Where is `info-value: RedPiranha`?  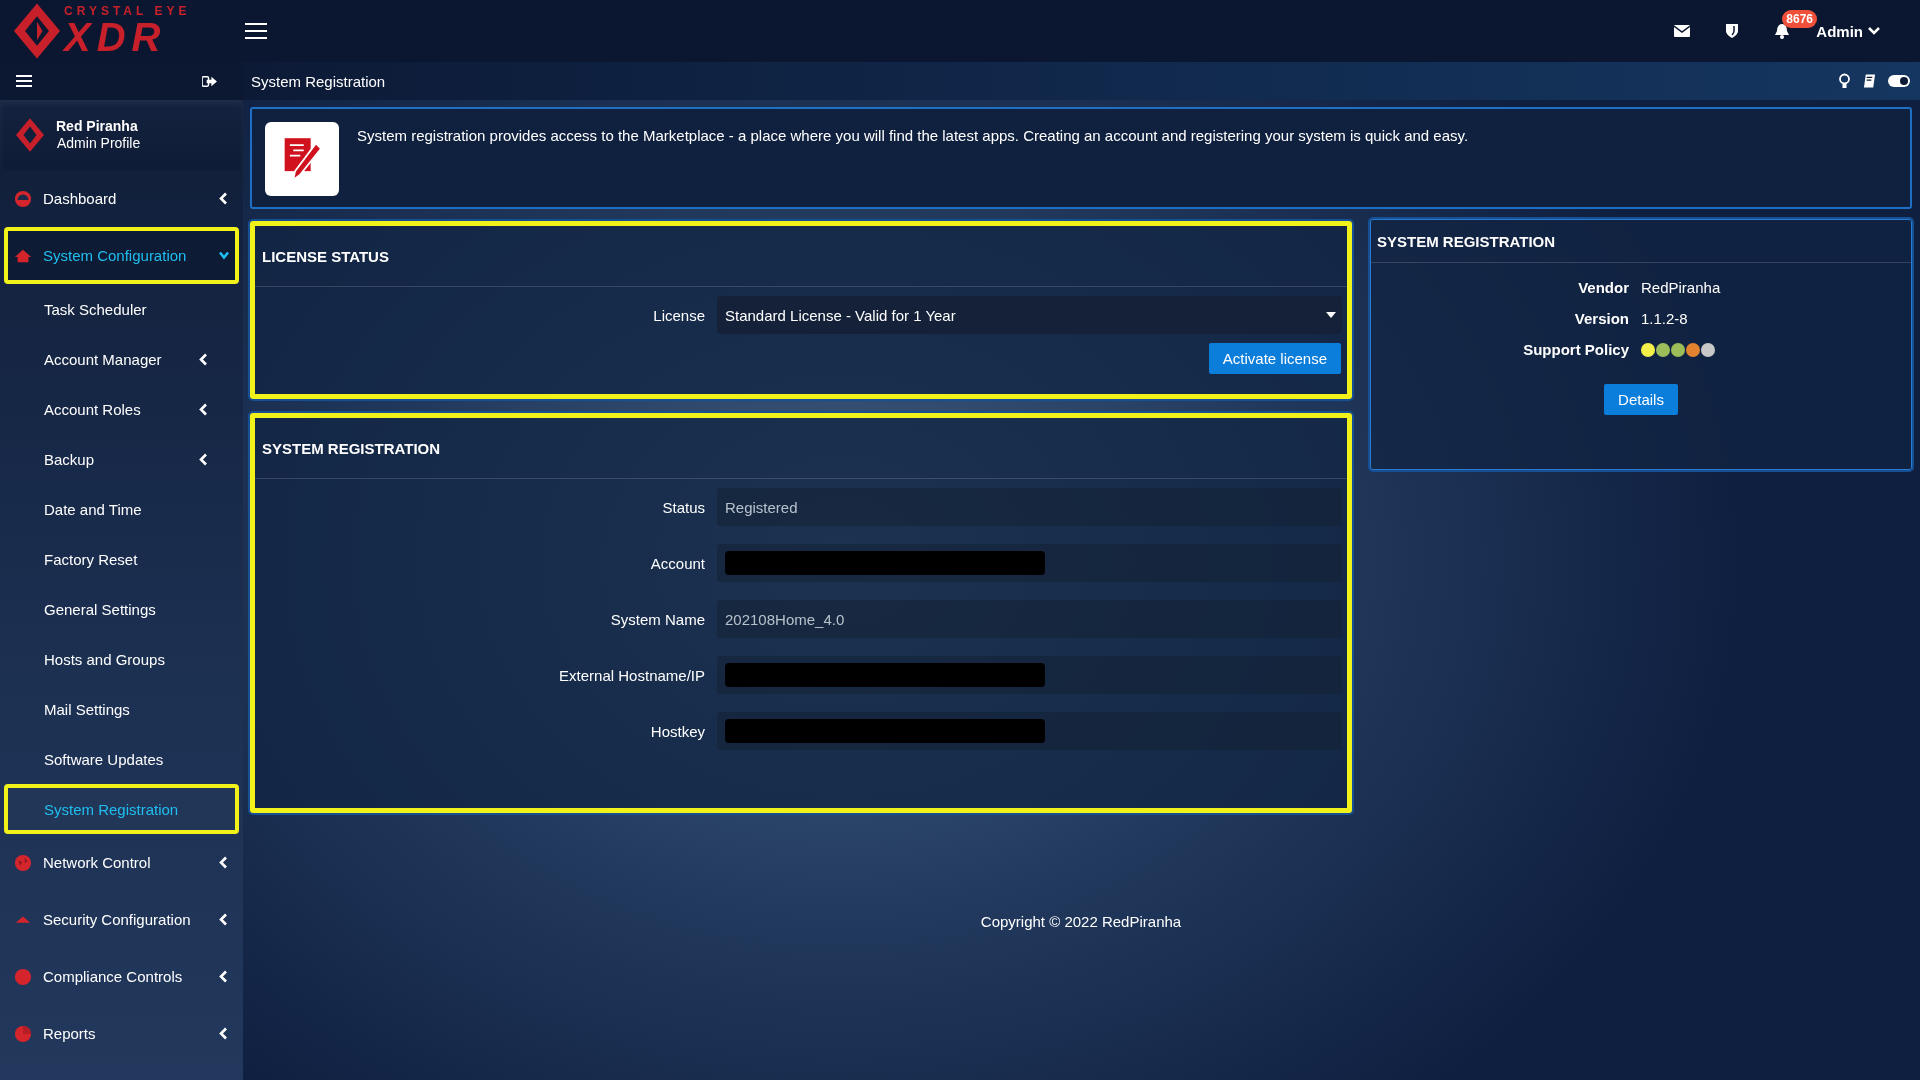
info-value: RedPiranha is located at coordinates (1681, 287).